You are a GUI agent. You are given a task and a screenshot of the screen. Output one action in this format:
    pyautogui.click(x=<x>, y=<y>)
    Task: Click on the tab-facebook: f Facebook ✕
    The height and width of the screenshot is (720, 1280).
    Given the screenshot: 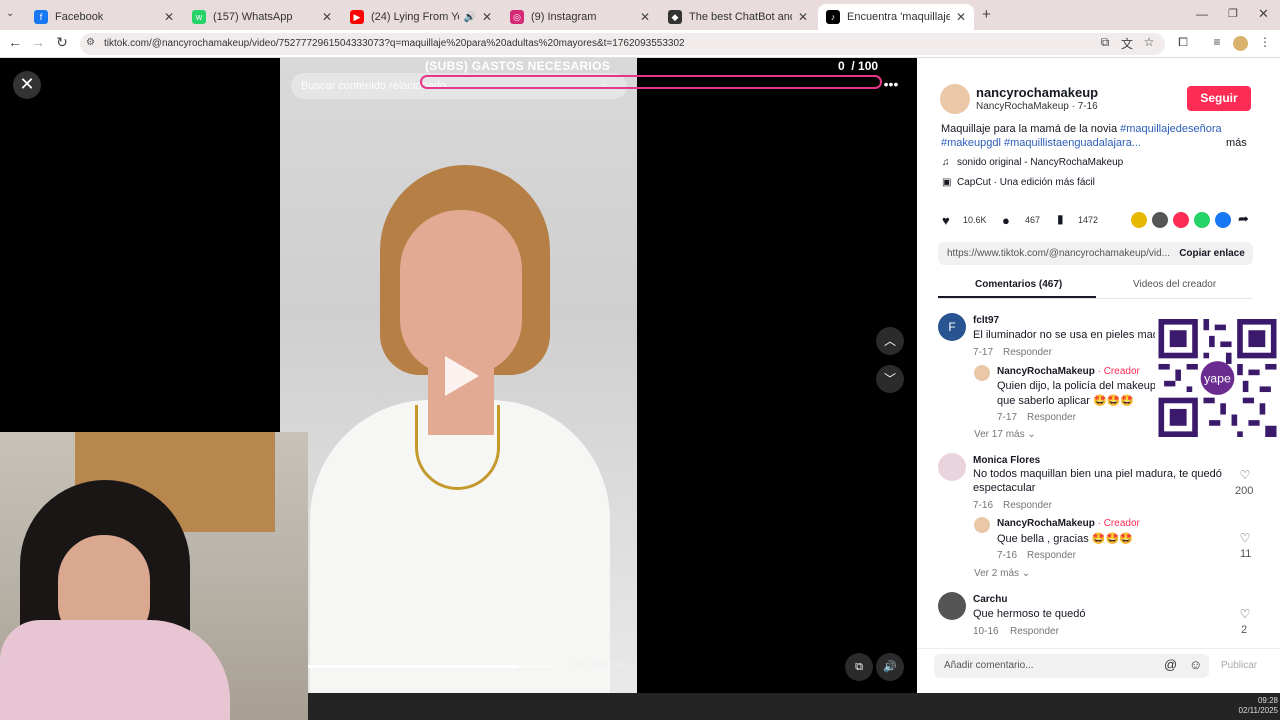 What is the action you would take?
    pyautogui.click(x=104, y=17)
    